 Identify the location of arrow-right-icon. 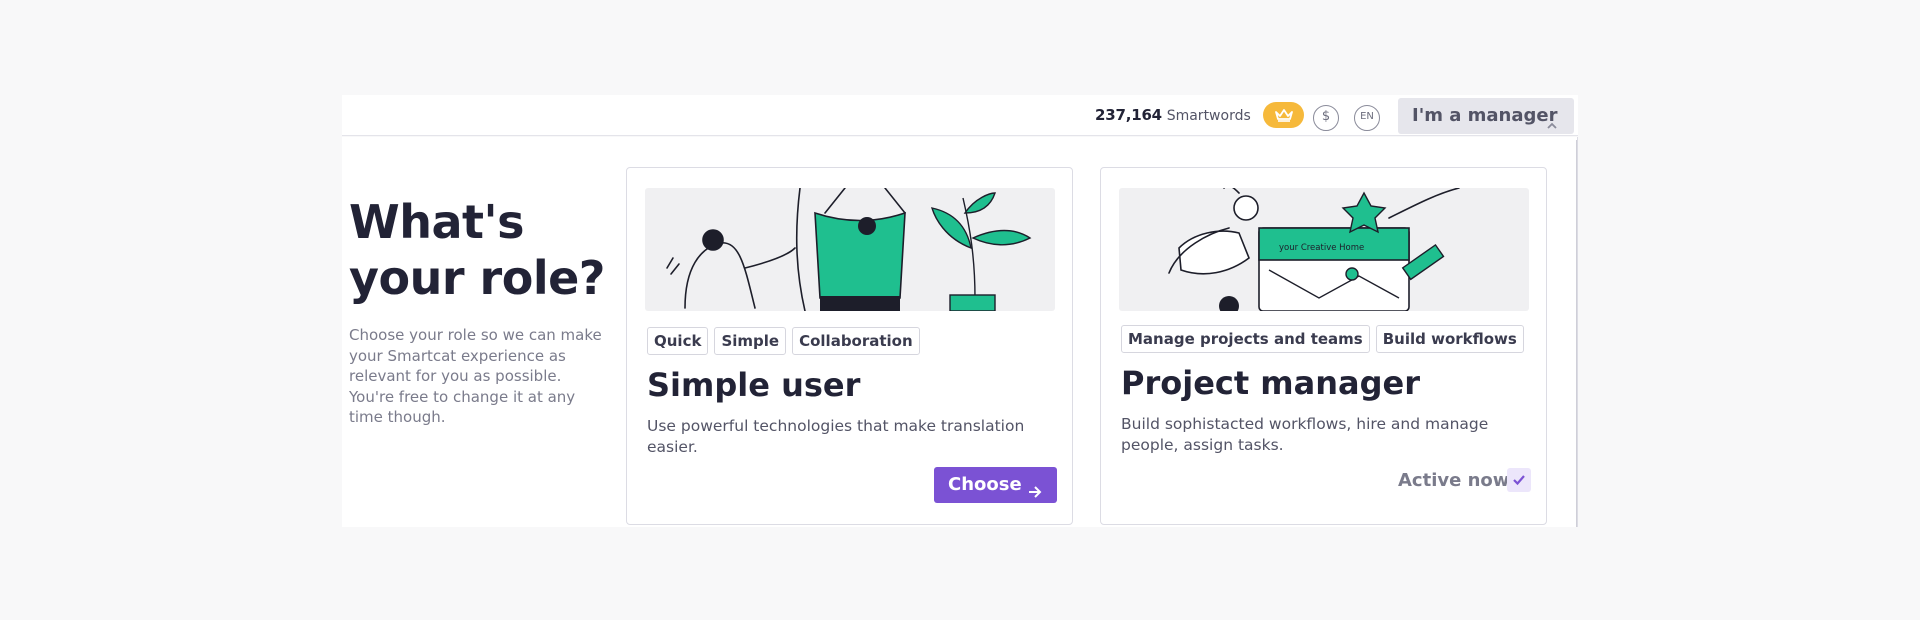
(1035, 495).